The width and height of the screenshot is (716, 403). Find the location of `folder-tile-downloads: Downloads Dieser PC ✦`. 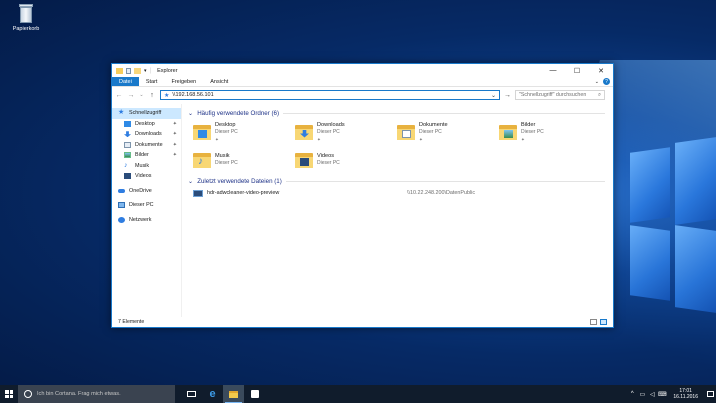

folder-tile-downloads: Downloads Dieser PC ✦ is located at coordinates (346, 132).